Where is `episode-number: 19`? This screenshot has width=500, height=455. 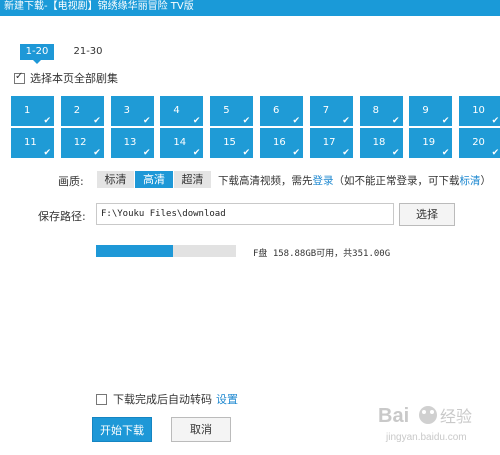 episode-number: 19 is located at coordinates (429, 142).